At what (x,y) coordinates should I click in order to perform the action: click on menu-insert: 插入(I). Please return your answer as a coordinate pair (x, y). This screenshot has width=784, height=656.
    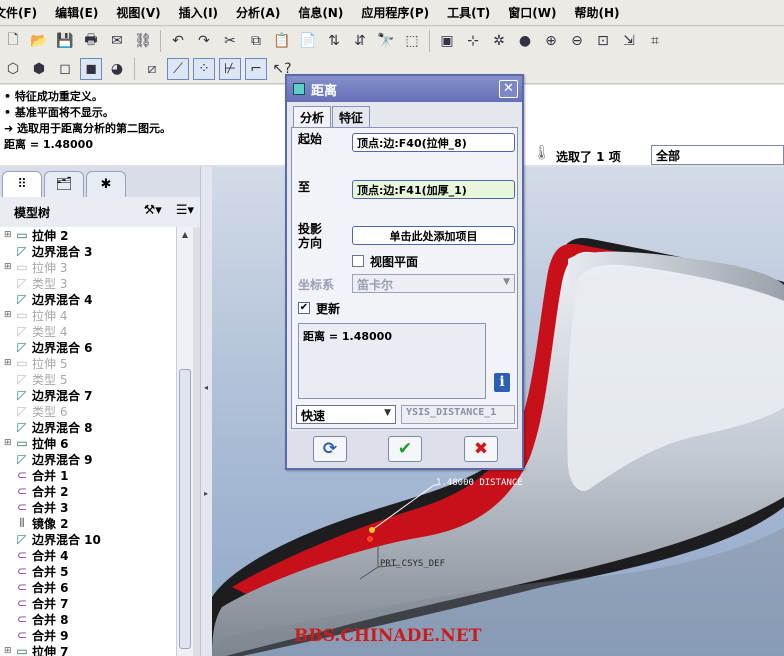
    Looking at the image, I should click on (198, 12).